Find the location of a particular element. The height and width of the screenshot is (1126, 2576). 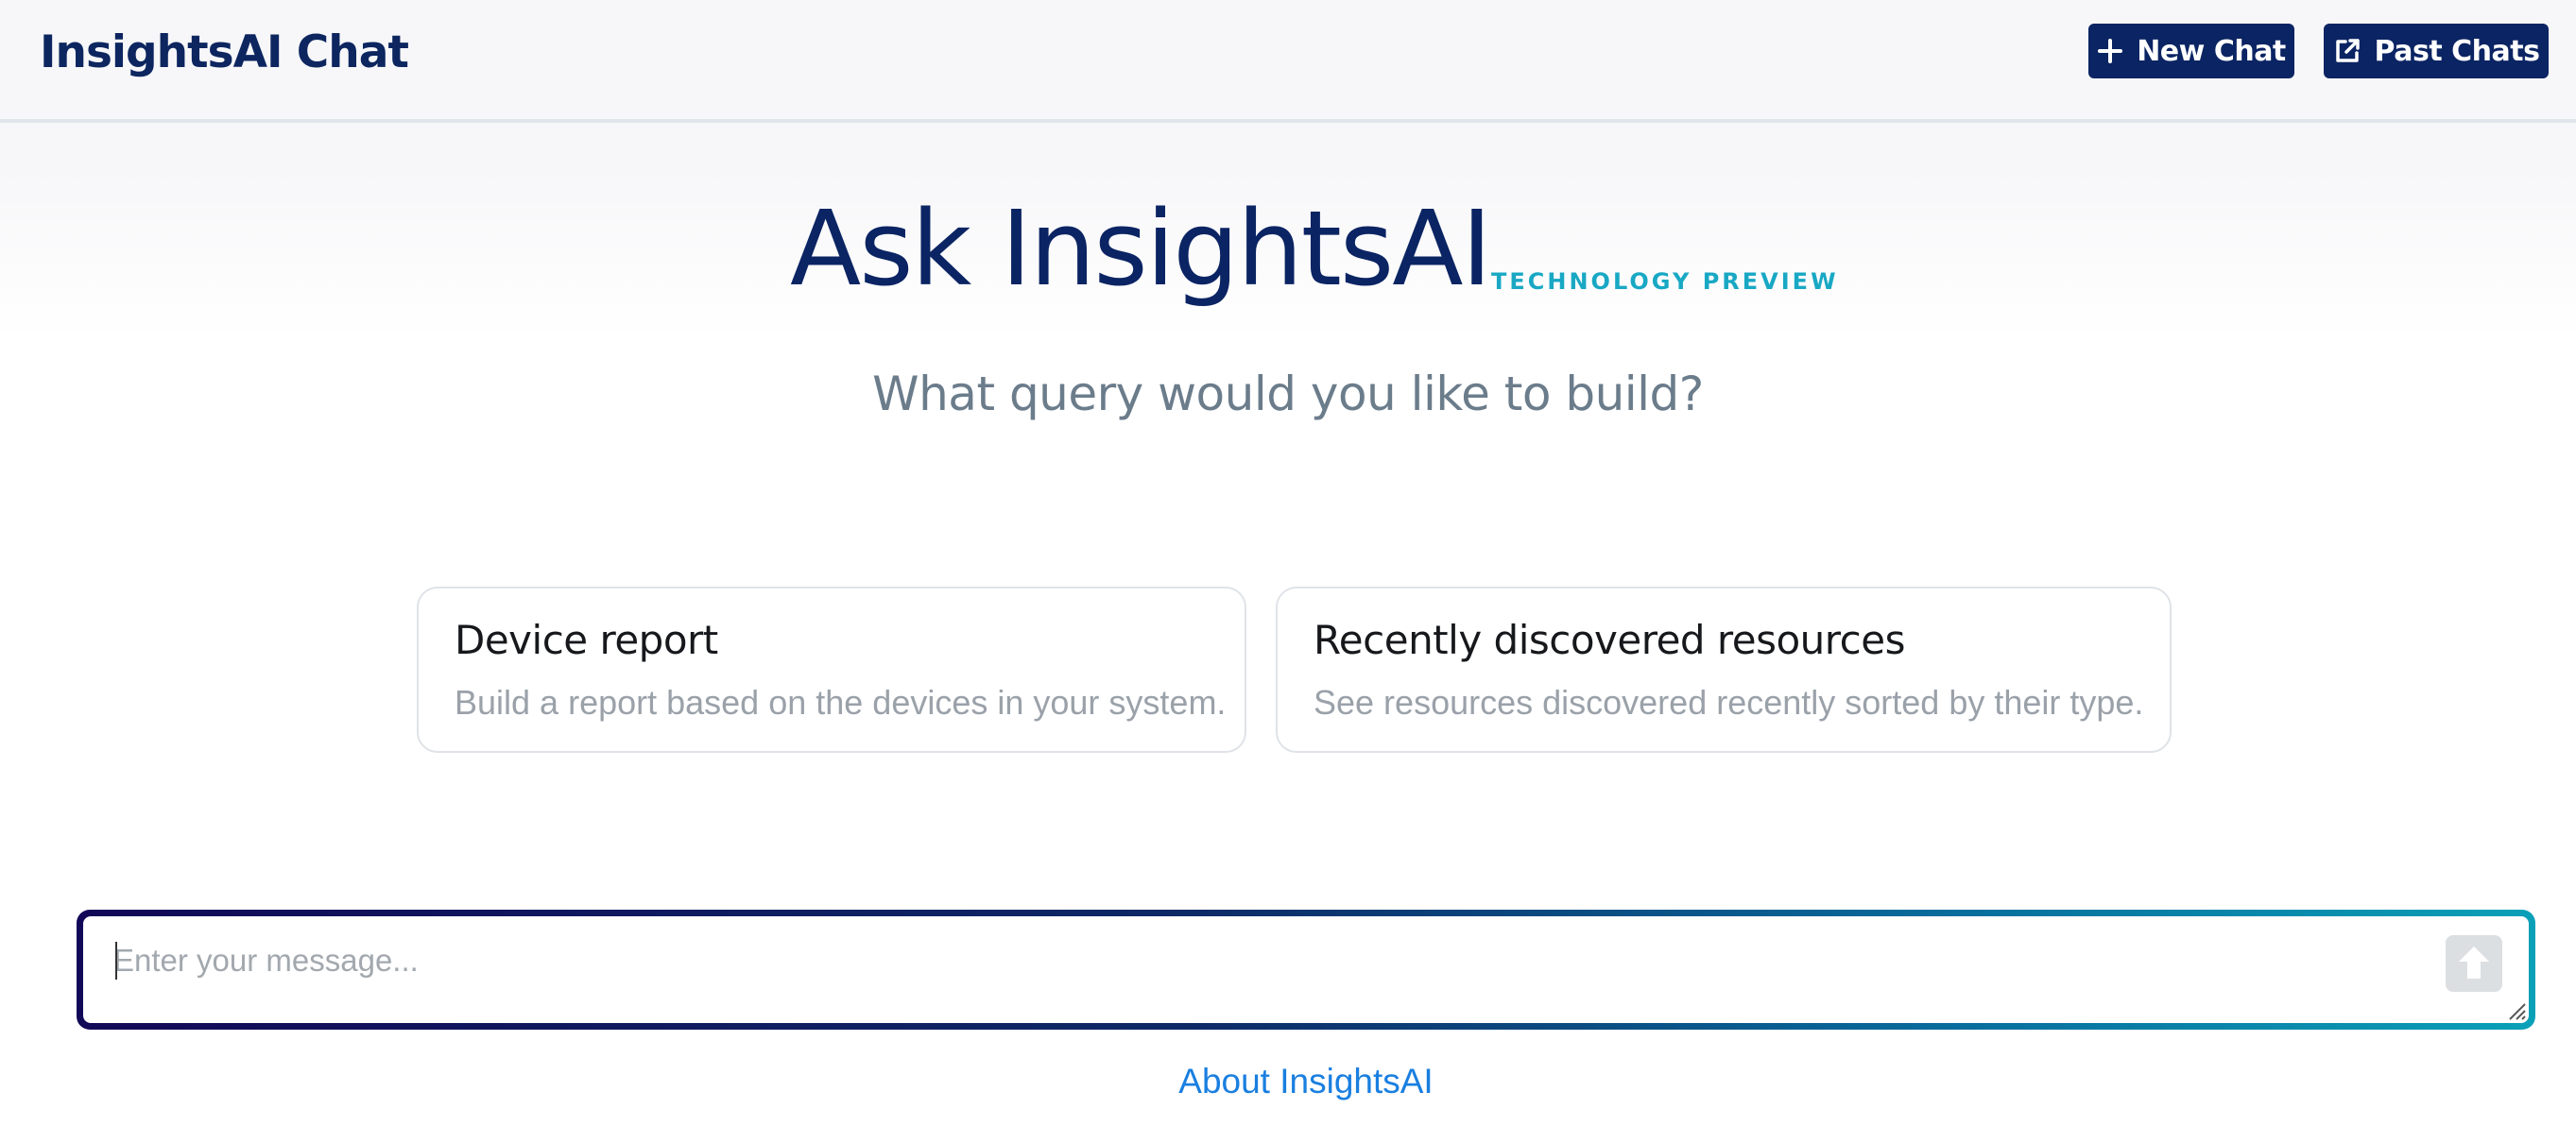

suggestion-card-title: Device report is located at coordinates (586, 640).